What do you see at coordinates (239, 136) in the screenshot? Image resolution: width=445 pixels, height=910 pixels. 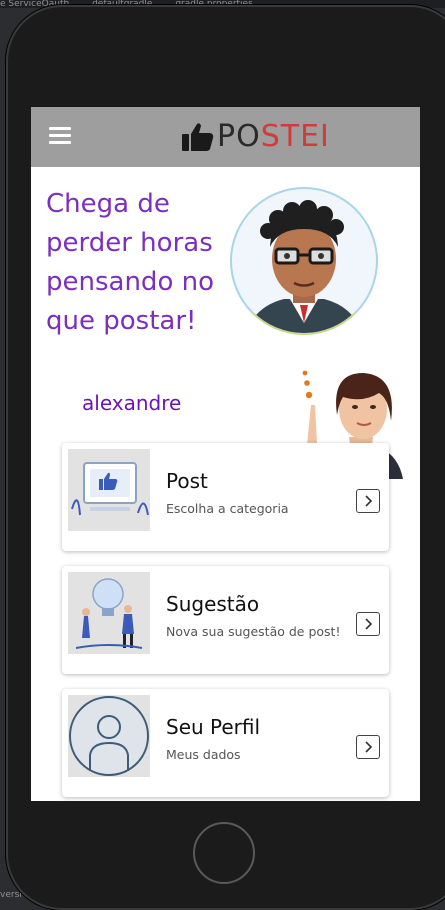 I see `logo-text-prefix: PO` at bounding box center [239, 136].